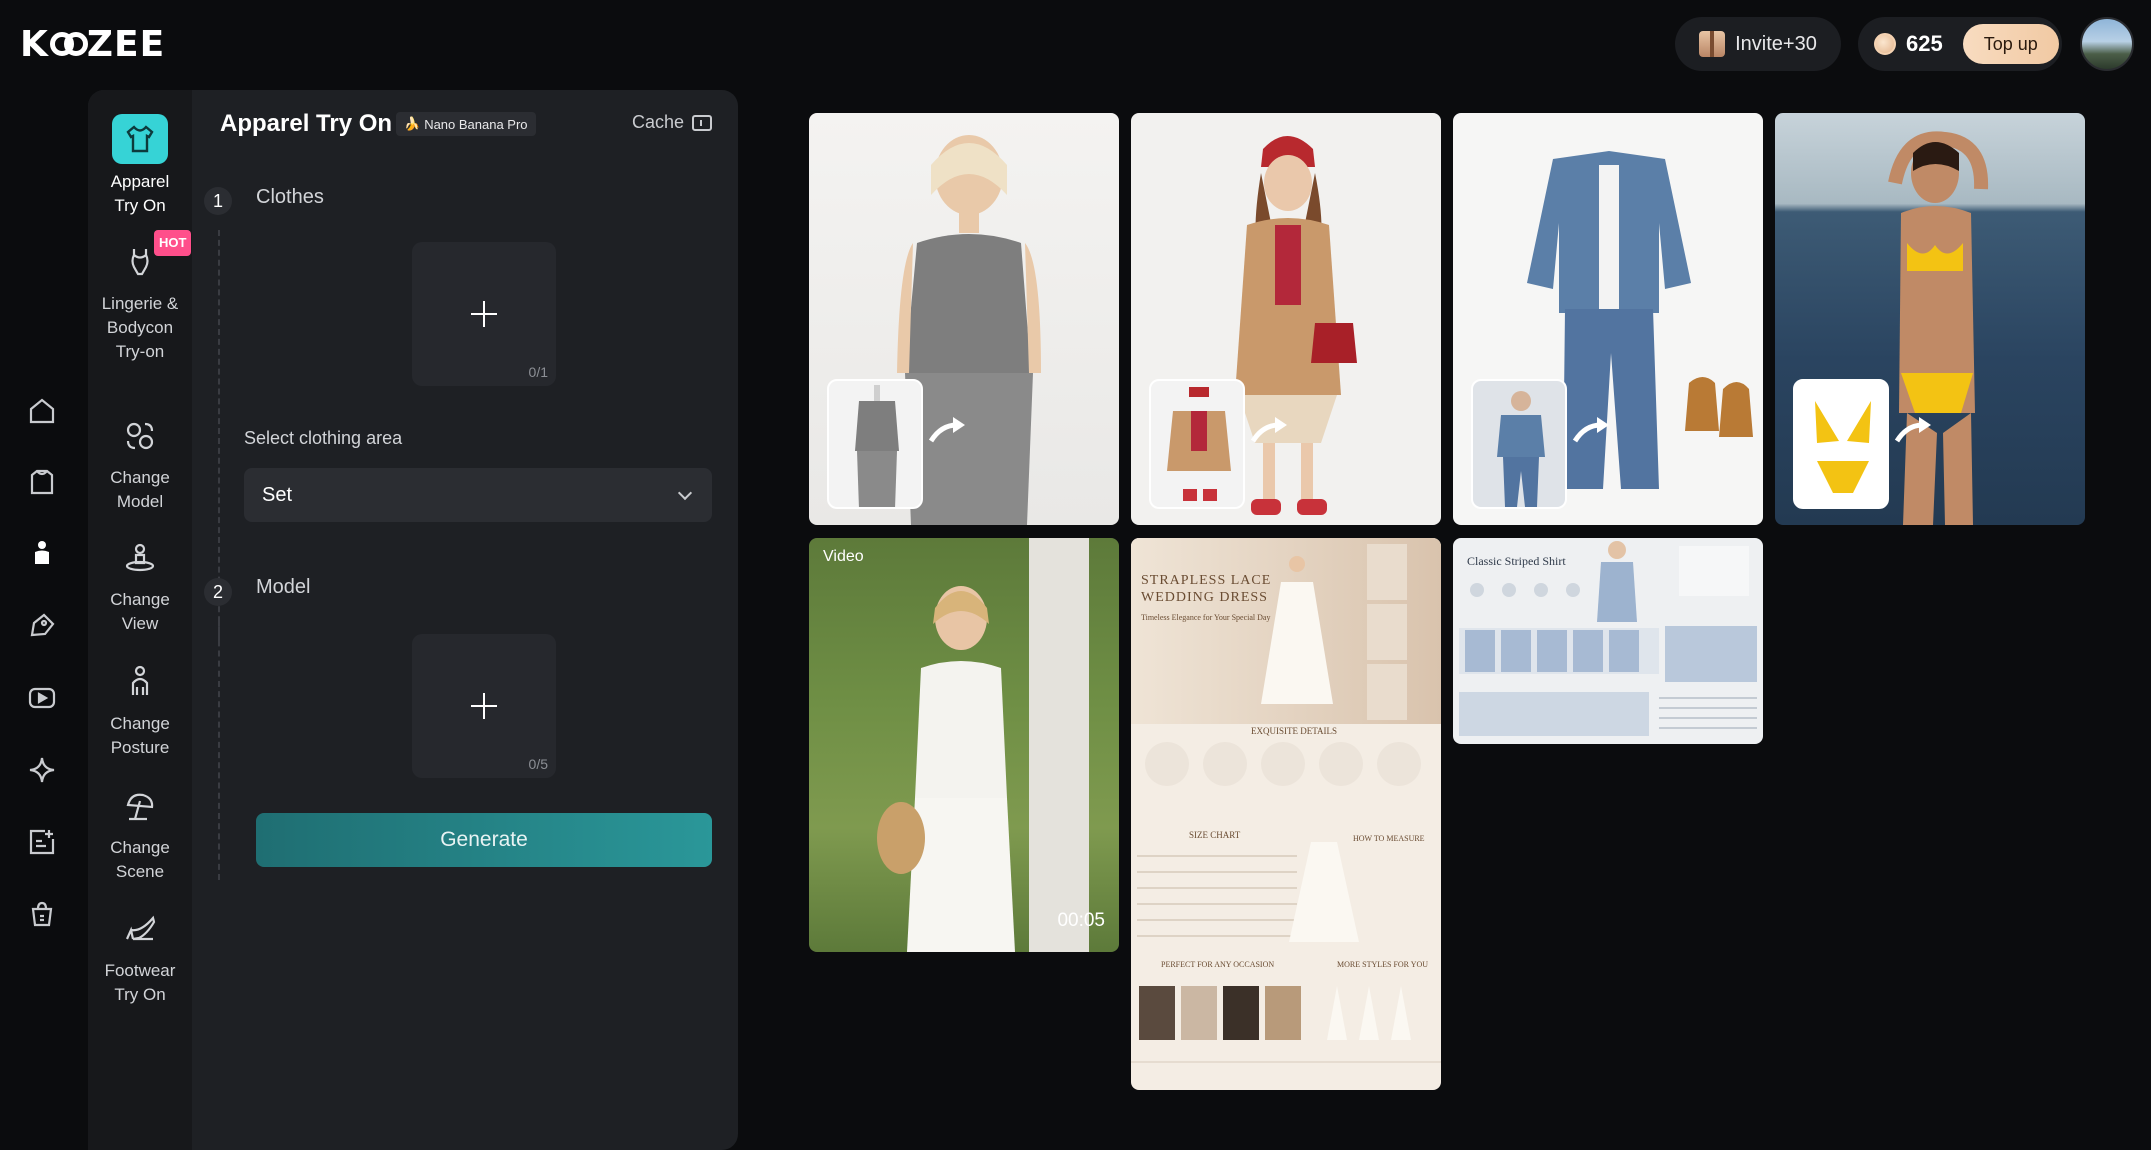 The width and height of the screenshot is (2151, 1150). I want to click on tag-icon, so click(42, 626).